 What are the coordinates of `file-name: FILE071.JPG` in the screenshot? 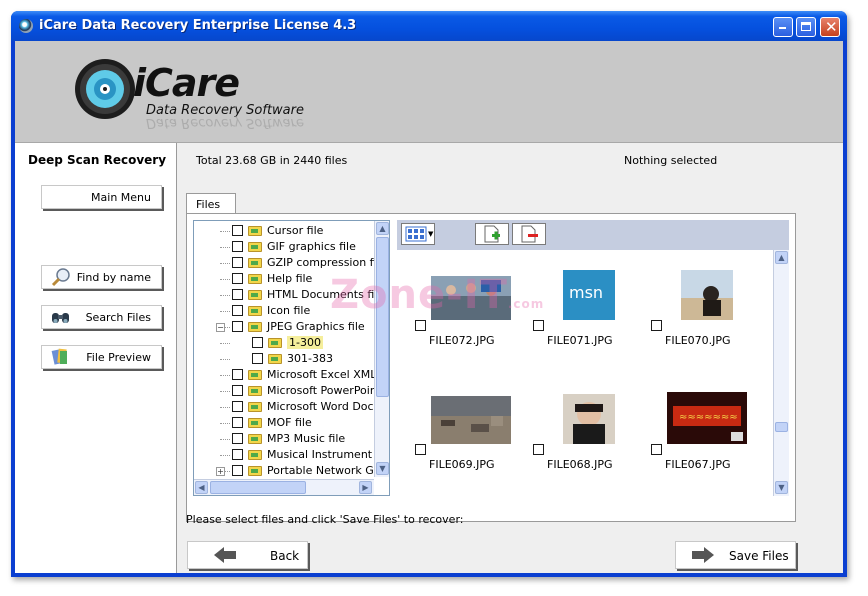 It's located at (580, 340).